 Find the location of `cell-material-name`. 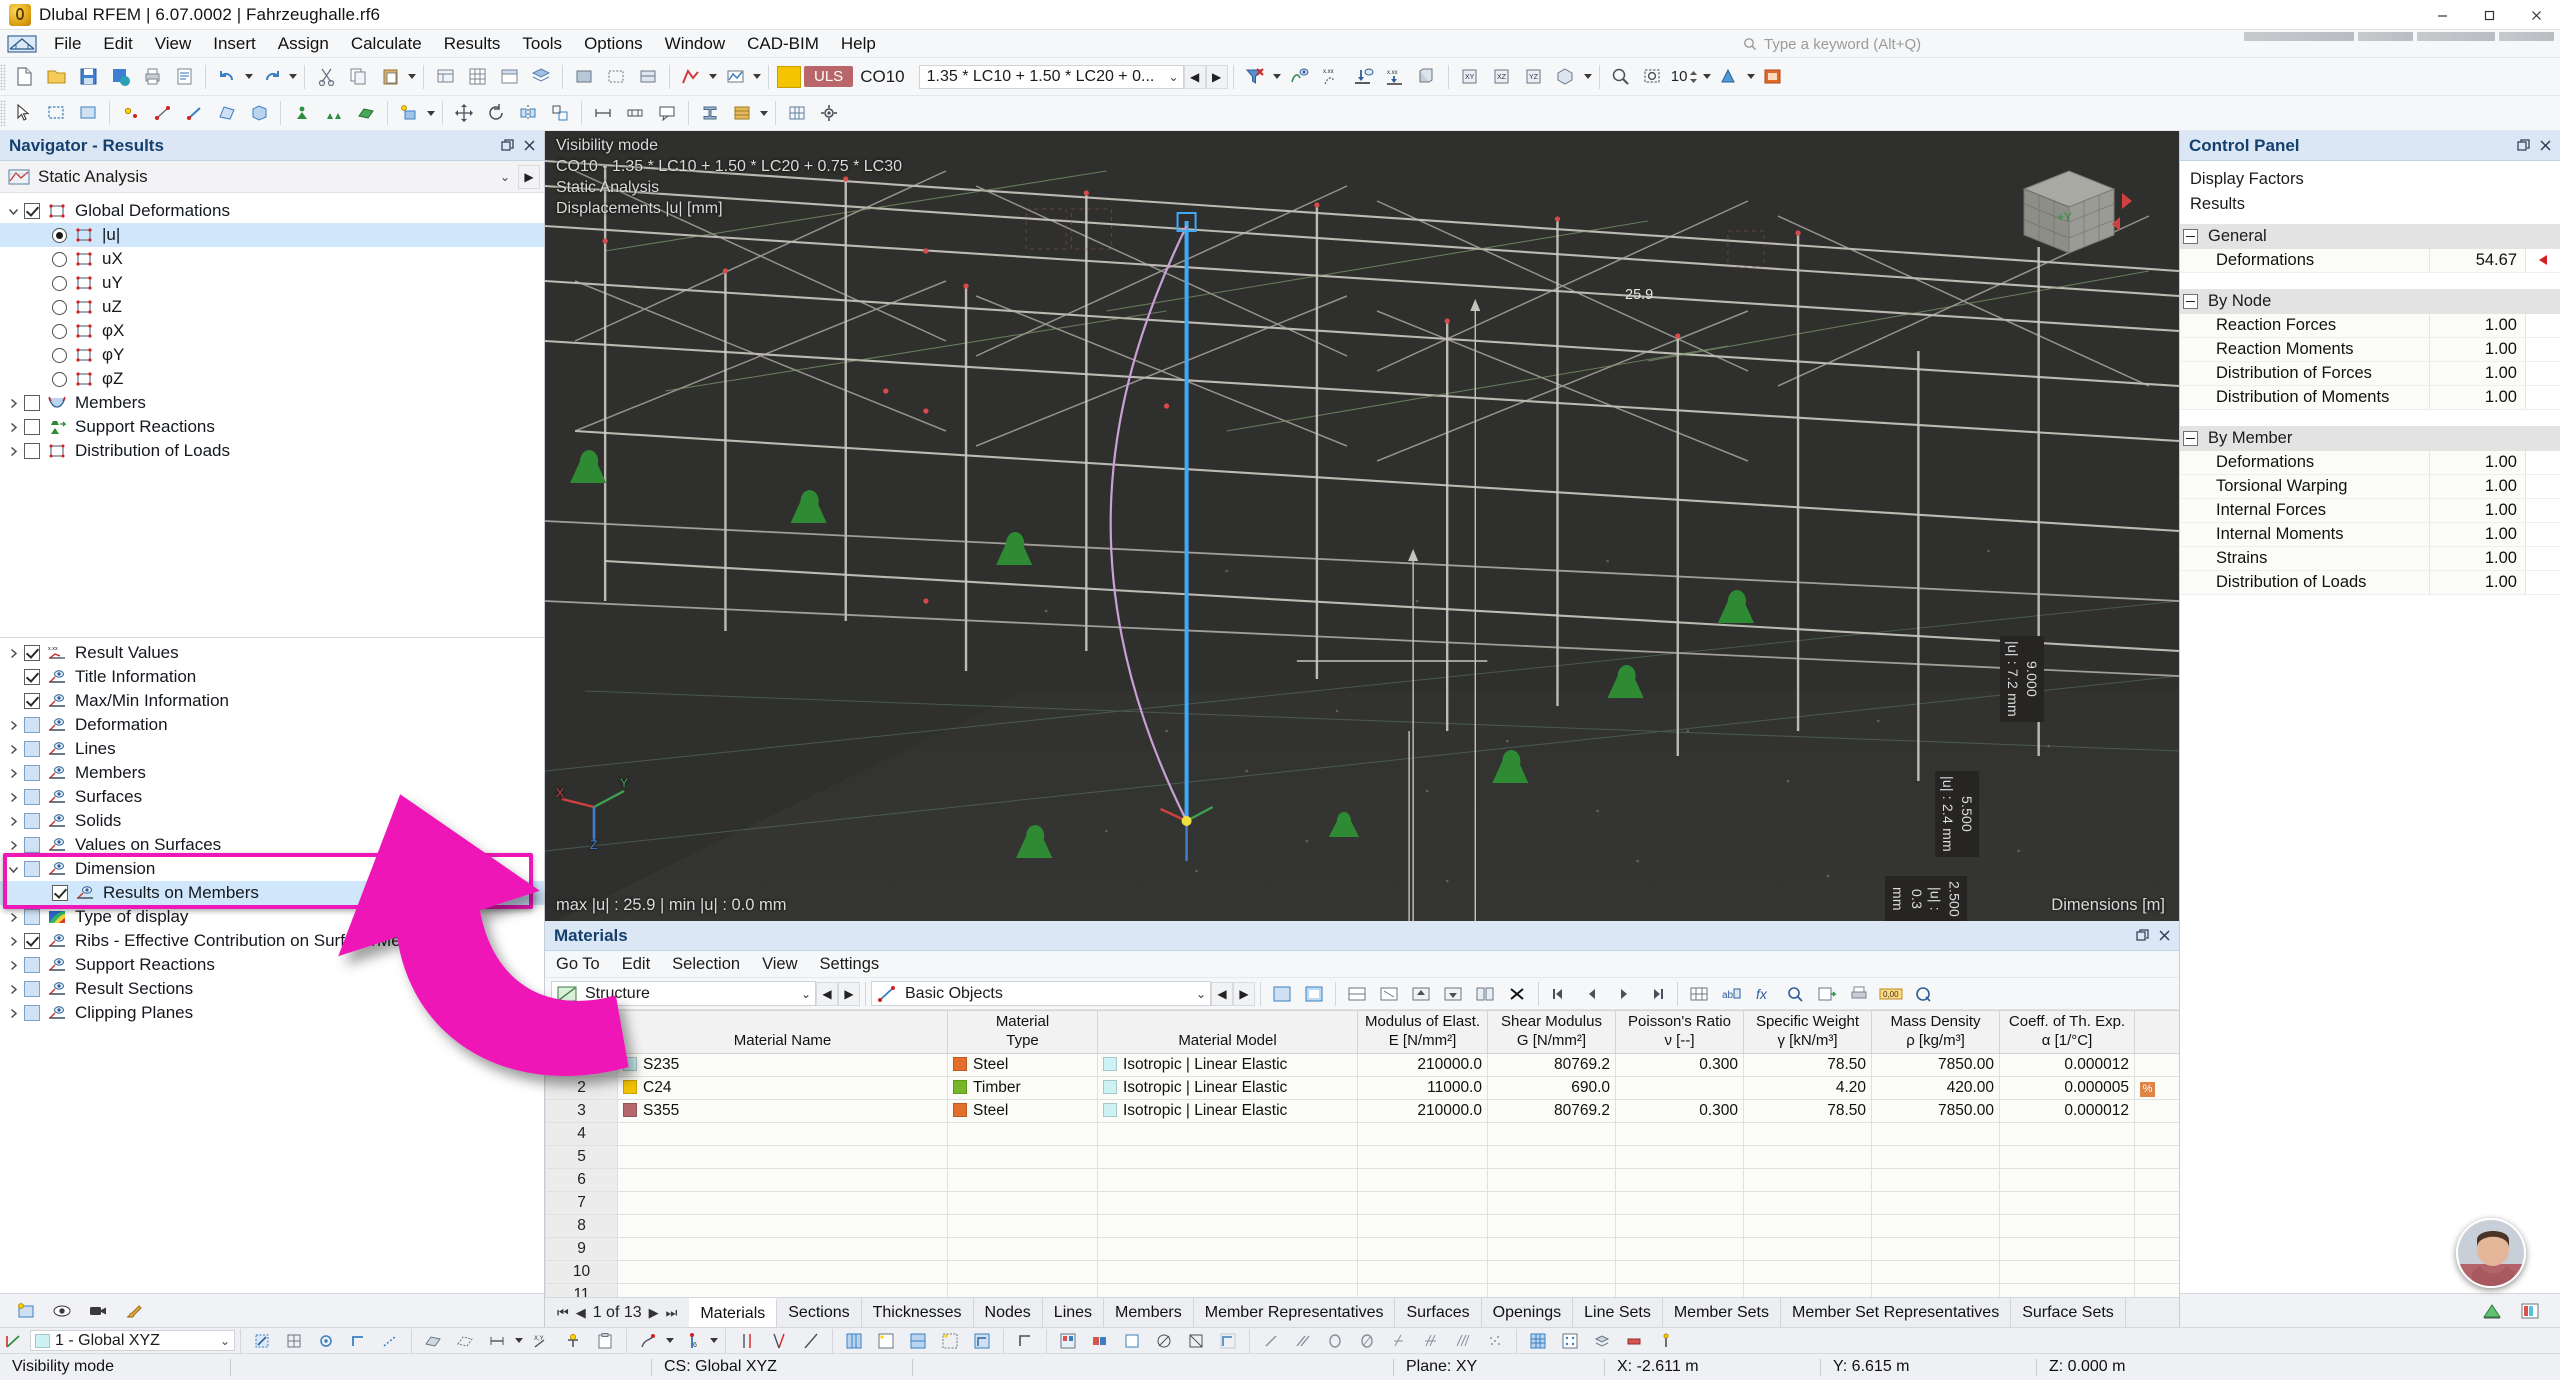

cell-material-name is located at coordinates (782, 1179).